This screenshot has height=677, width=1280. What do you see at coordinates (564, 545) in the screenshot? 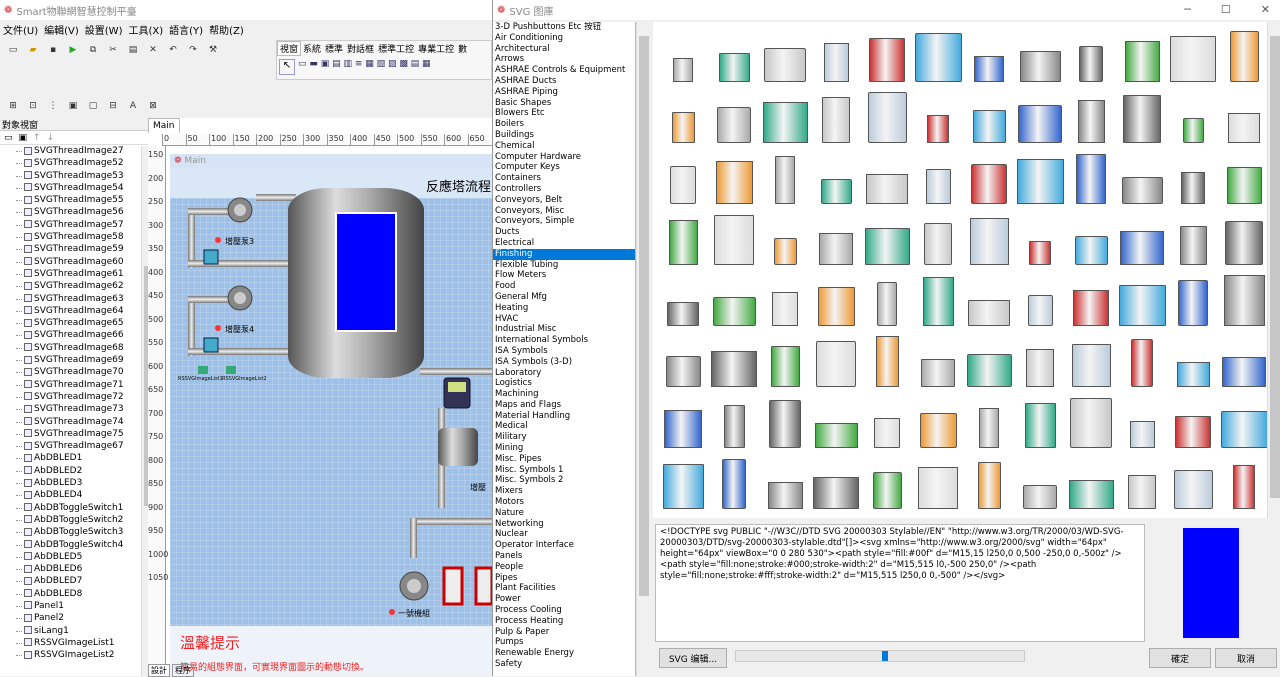
I see `category-item: Operator Interface` at bounding box center [564, 545].